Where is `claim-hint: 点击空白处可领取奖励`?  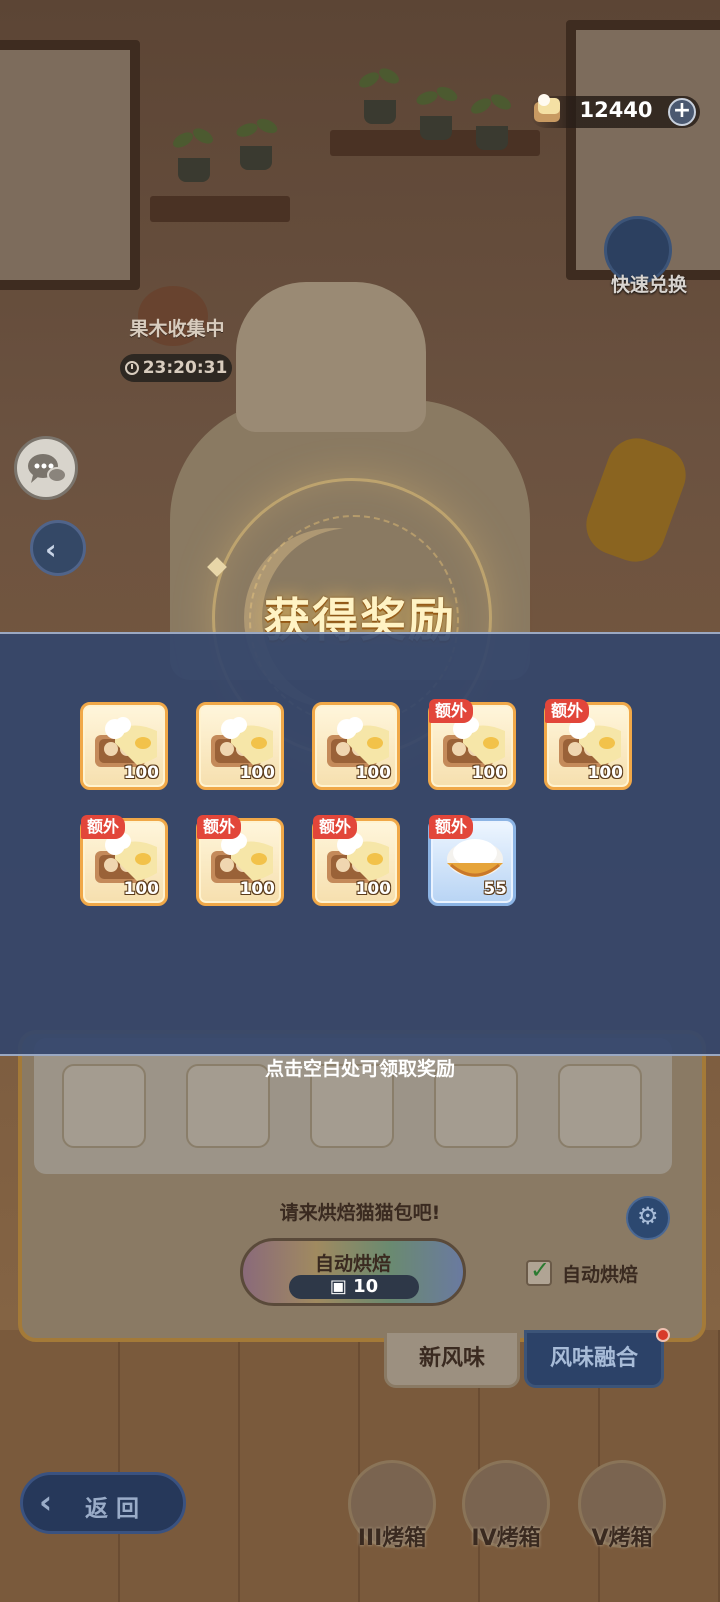
claim-hint: 点击空白处可领取奖励 is located at coordinates (359, 1069).